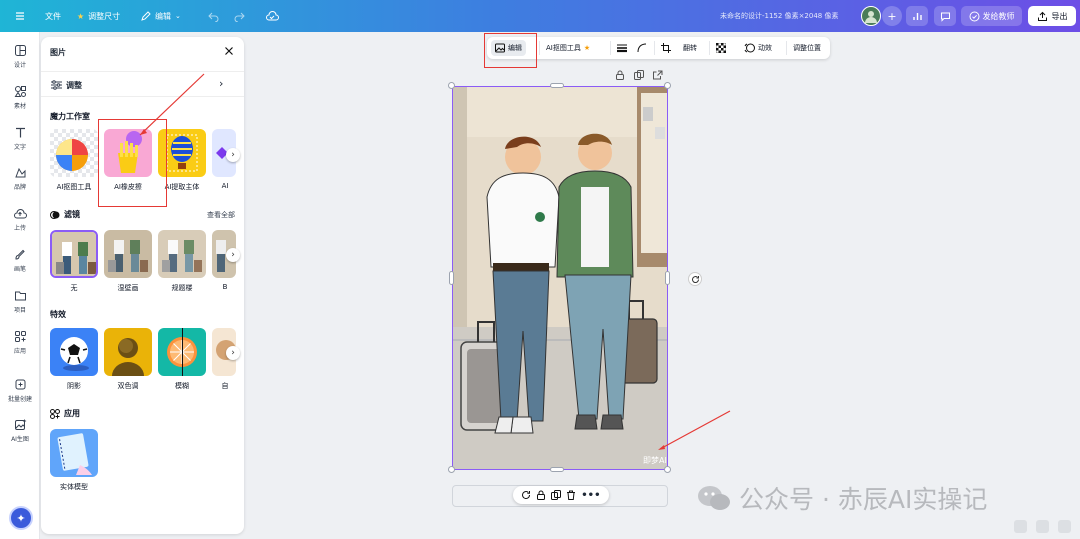 The image size is (1080, 539). What do you see at coordinates (842, 498) in the screenshot?
I see `wechat-watermark: 公众号 · 赤辰AI实操记` at bounding box center [842, 498].